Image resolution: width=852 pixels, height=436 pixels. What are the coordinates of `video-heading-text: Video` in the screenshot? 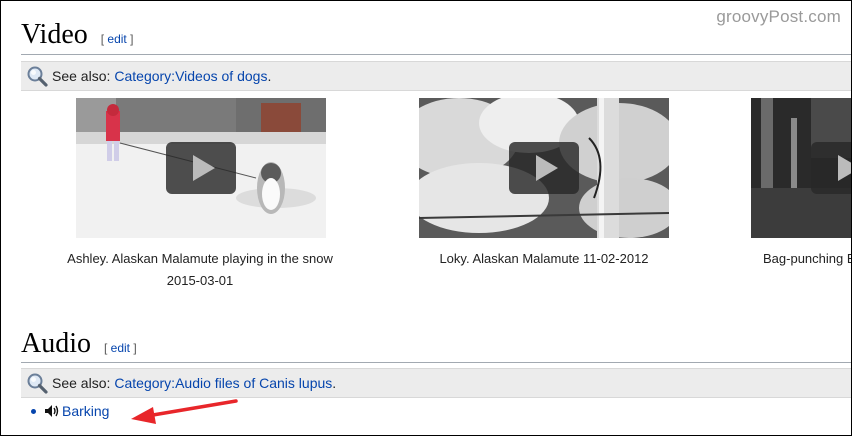 It's located at (54, 34).